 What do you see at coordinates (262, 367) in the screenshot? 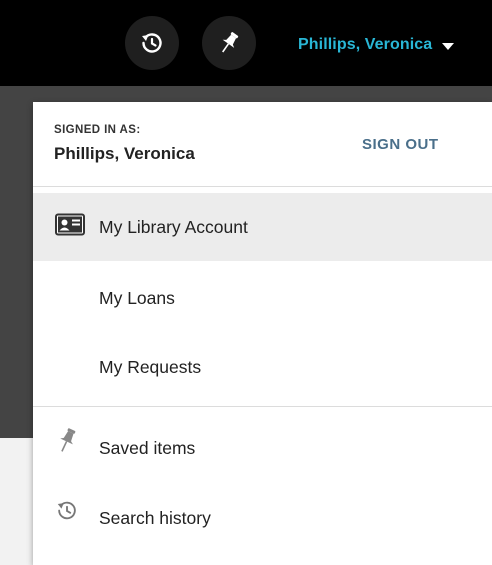
I see `menu-item-my-requests: My Requests` at bounding box center [262, 367].